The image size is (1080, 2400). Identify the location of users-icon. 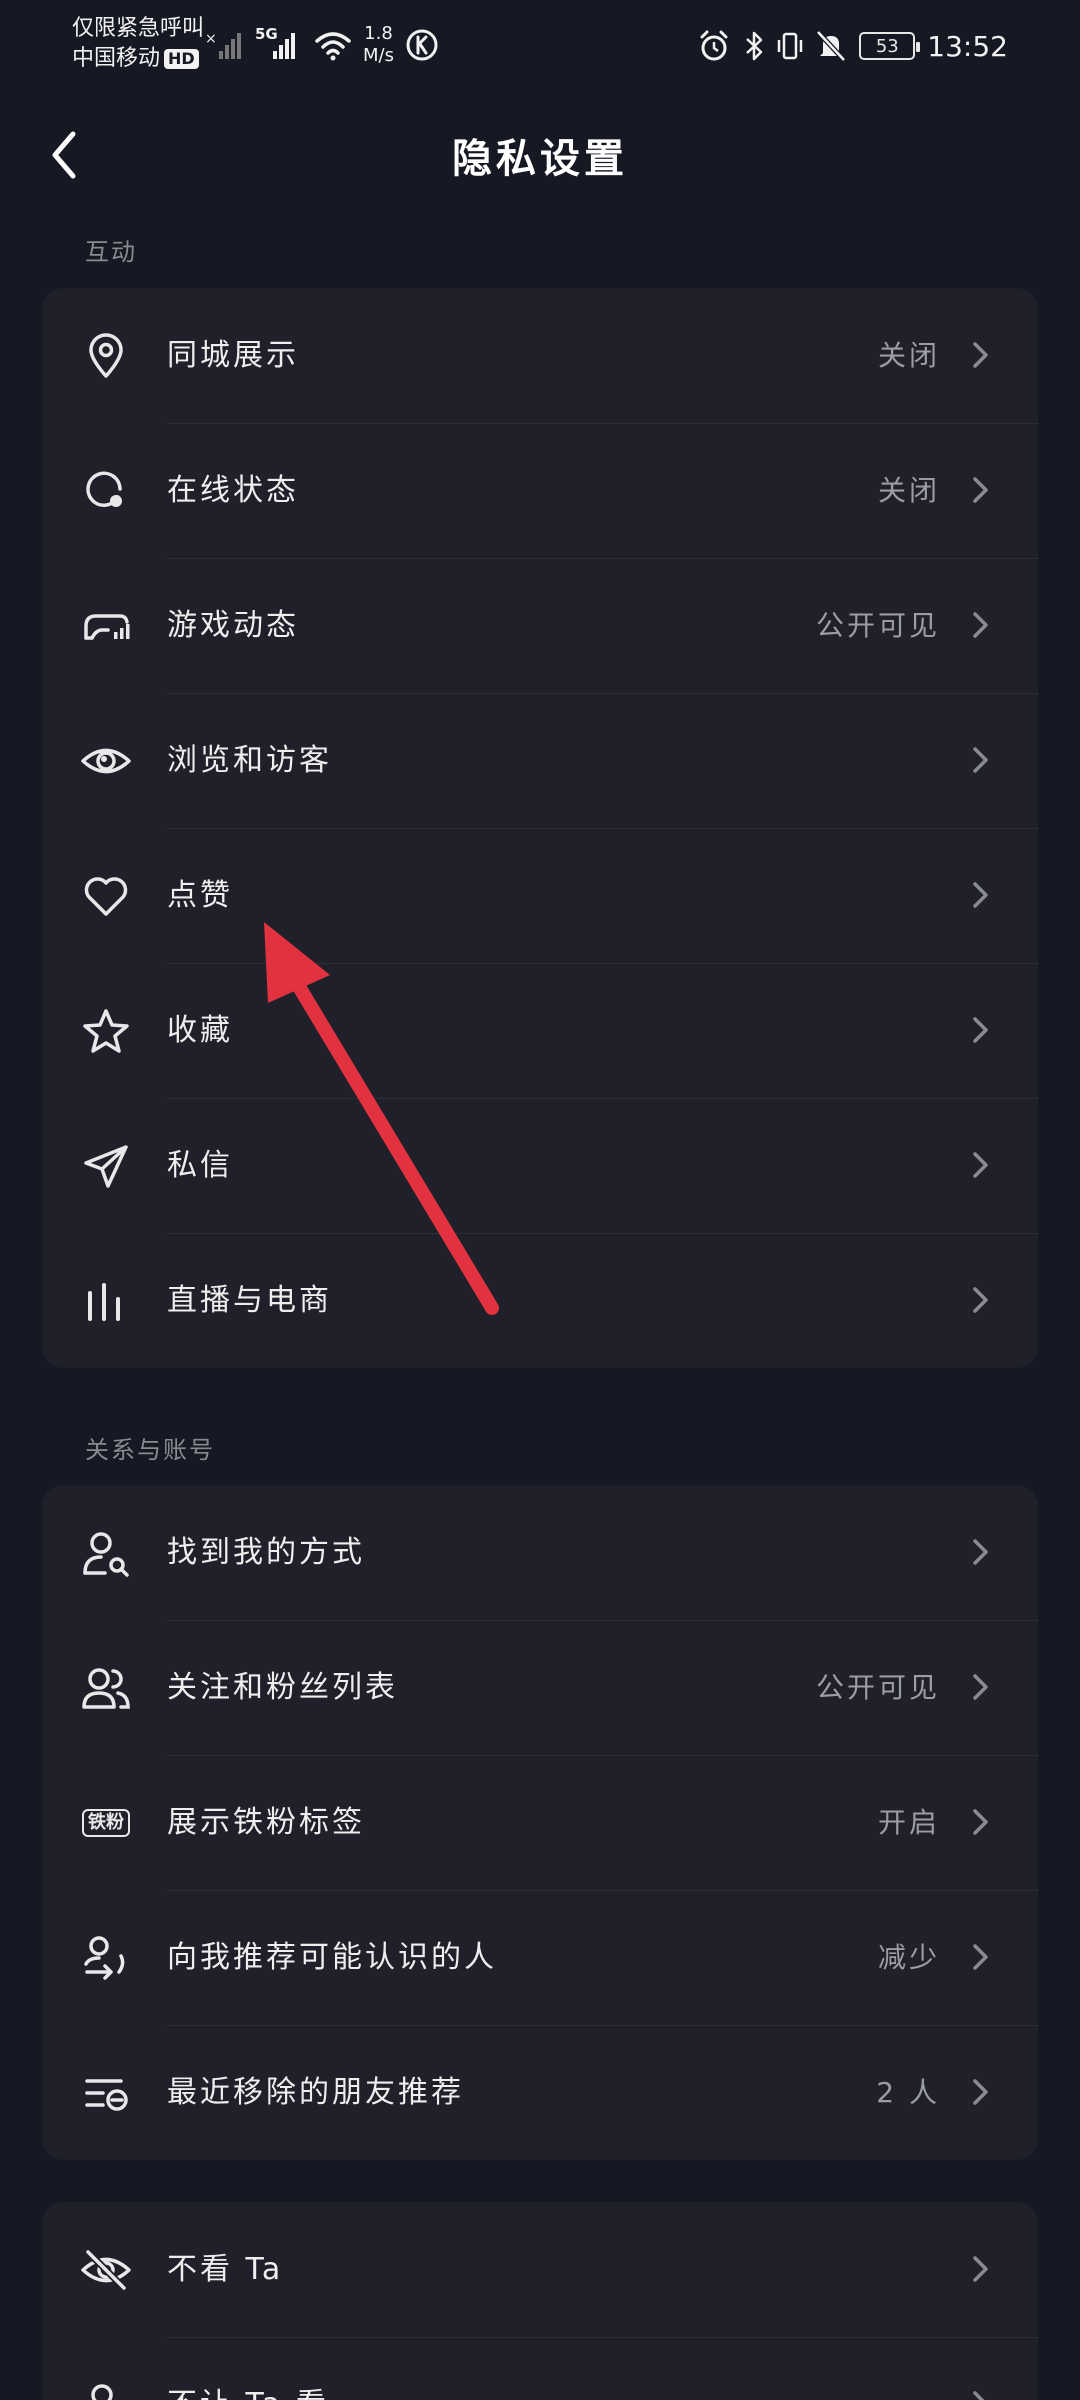
(106, 1688).